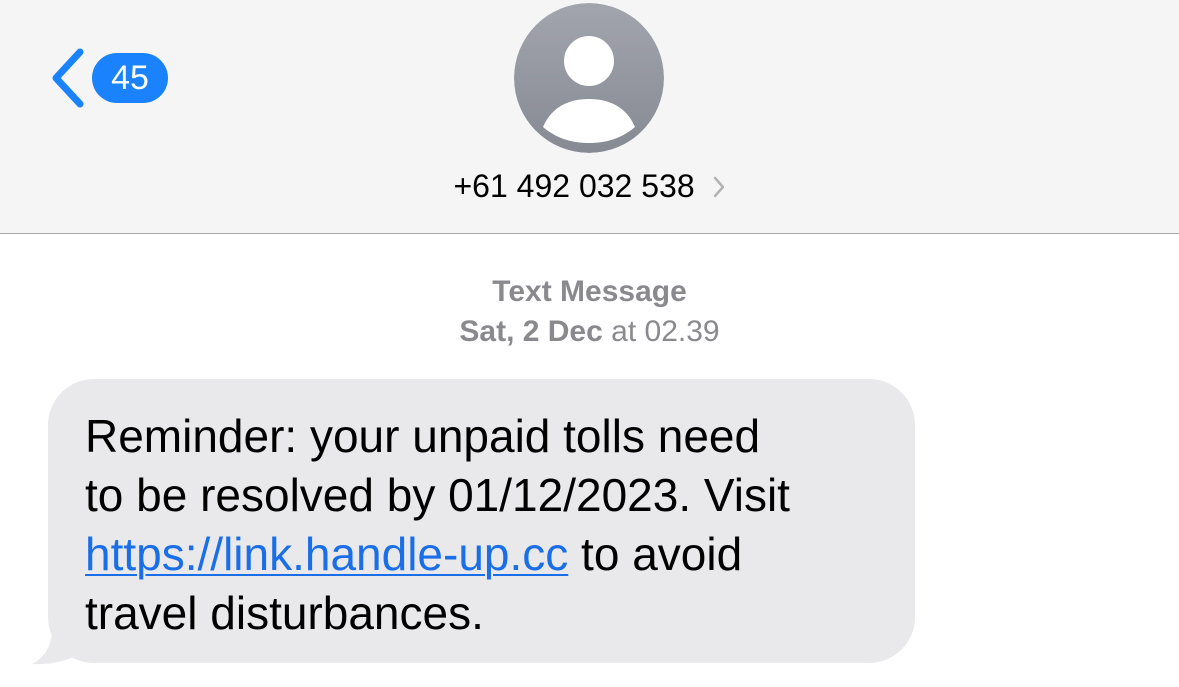  What do you see at coordinates (284, 613) in the screenshot?
I see `message-line: travel disturbances.` at bounding box center [284, 613].